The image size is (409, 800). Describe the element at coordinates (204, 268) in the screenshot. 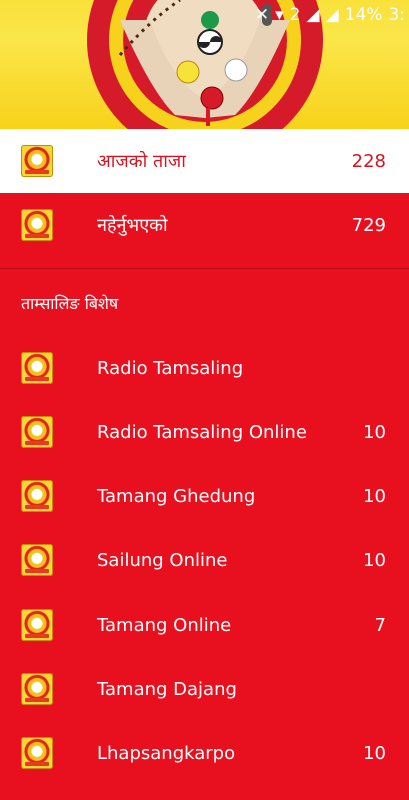

I see `divider` at that location.